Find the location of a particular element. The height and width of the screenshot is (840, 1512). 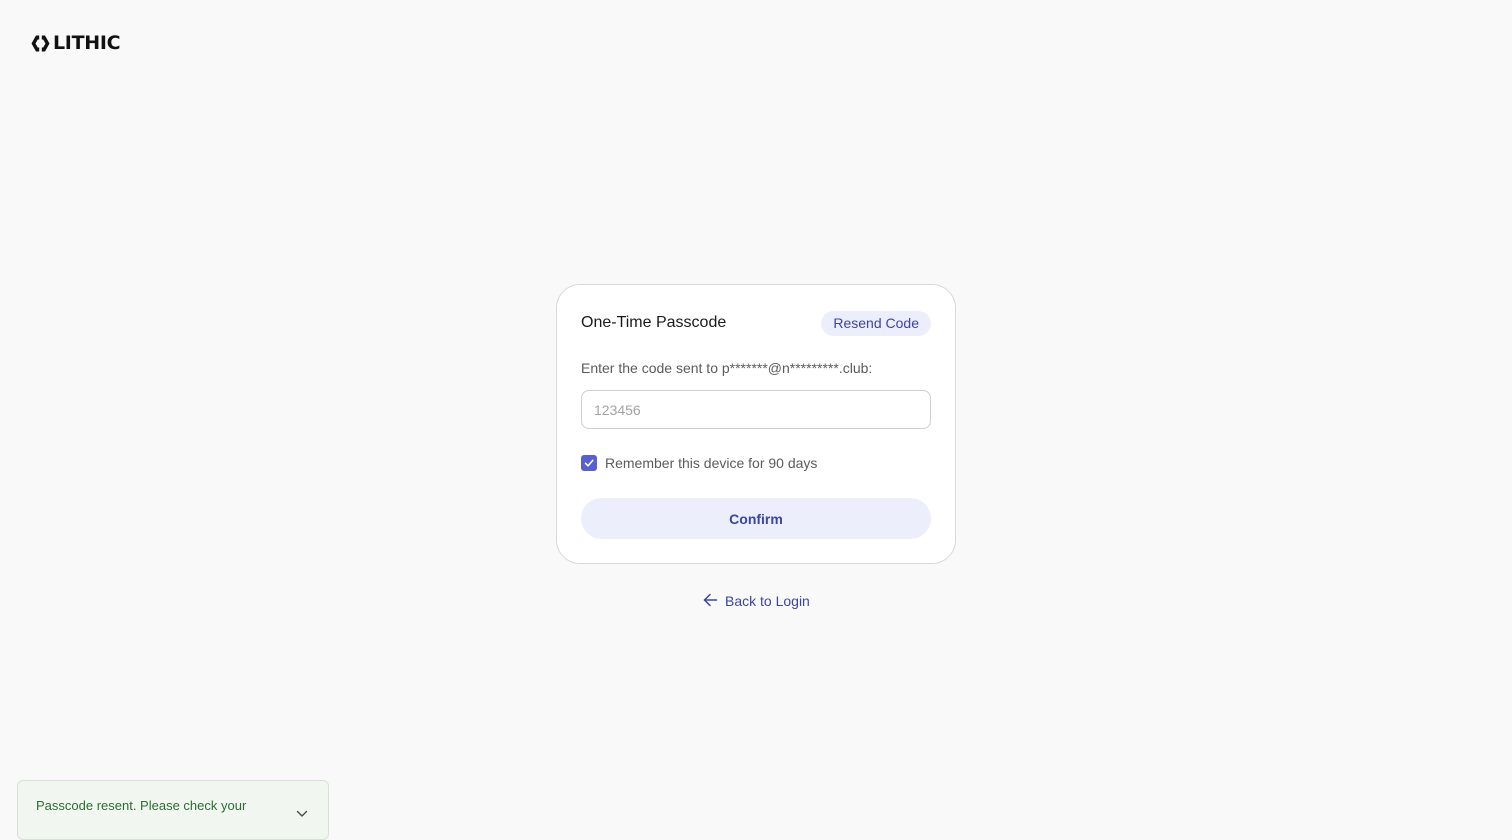

checkmark-icon is located at coordinates (589, 463).